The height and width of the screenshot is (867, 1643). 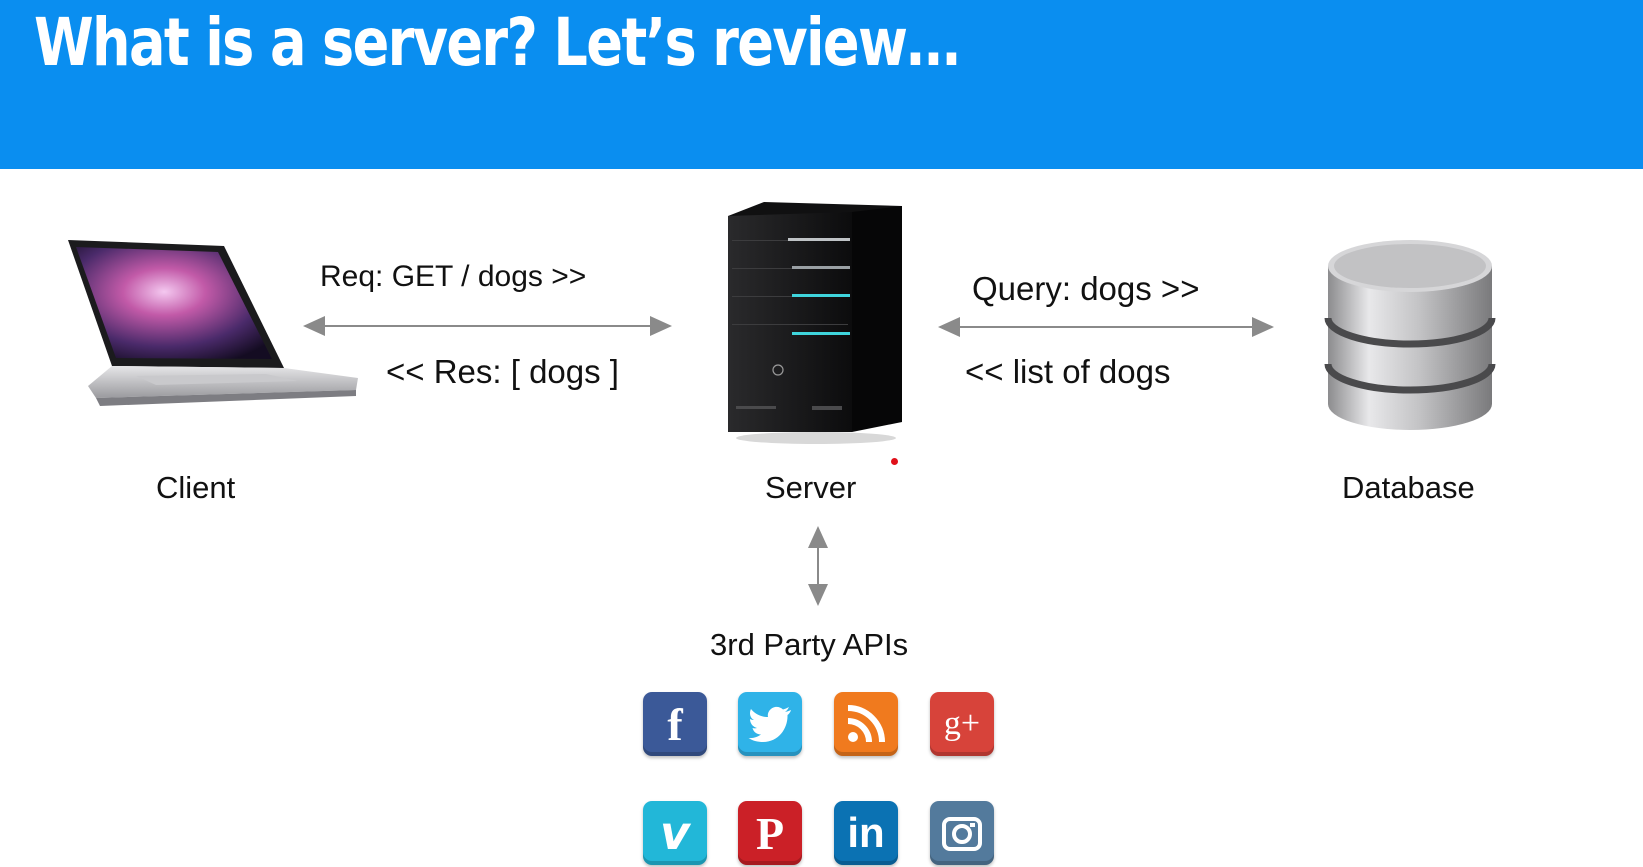 I want to click on client-label: Client, so click(x=196, y=487).